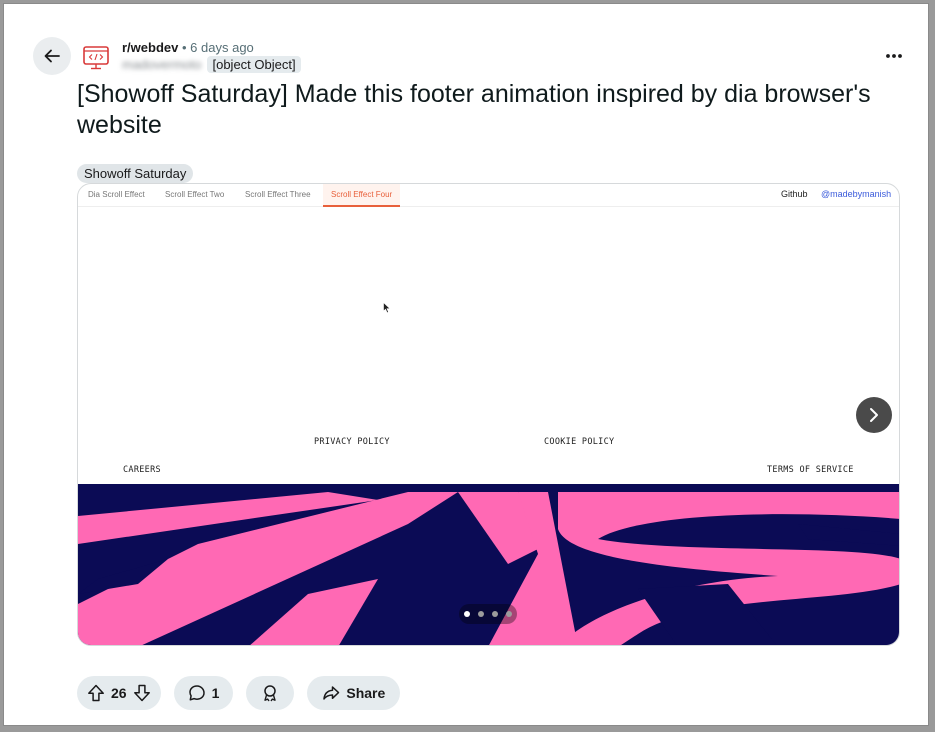 This screenshot has width=935, height=732. I want to click on upvote-button, so click(96, 693).